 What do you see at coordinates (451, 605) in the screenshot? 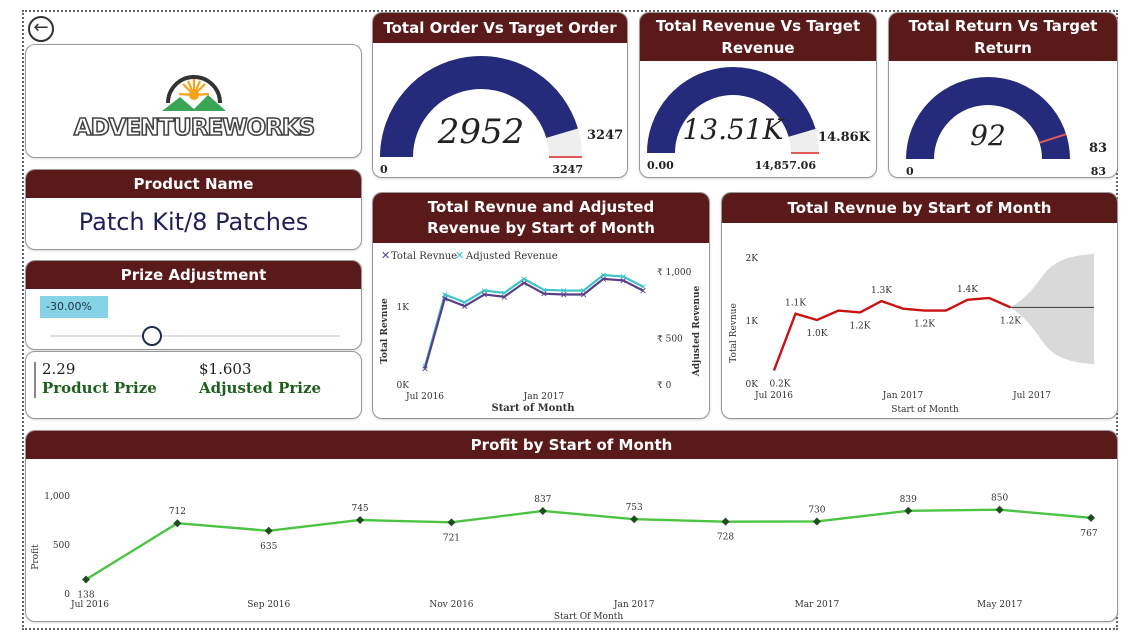
I see `x-tick-label: Nov 2016` at bounding box center [451, 605].